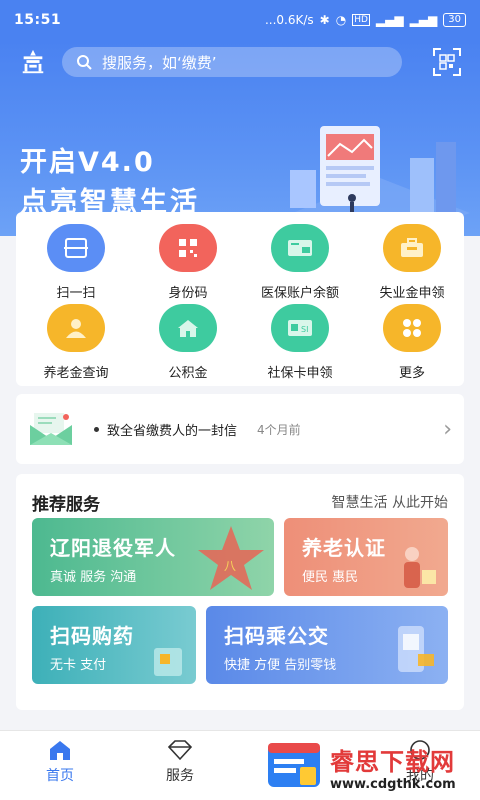 The image size is (480, 800). Describe the element at coordinates (416, 649) in the screenshot. I see `phone-payment-icon` at that location.